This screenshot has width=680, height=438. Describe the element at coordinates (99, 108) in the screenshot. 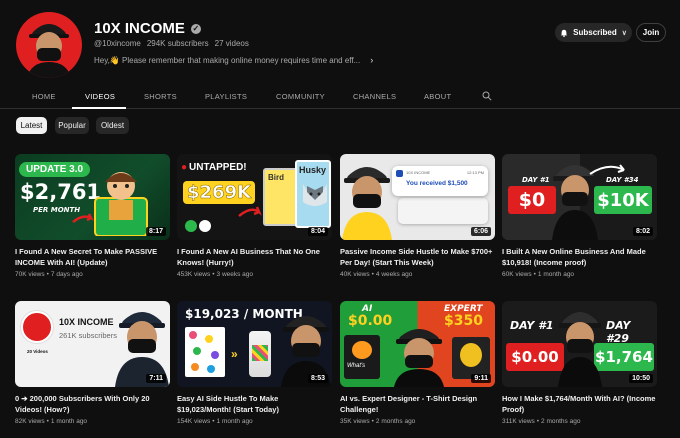

I see `active-tab-indicator` at that location.